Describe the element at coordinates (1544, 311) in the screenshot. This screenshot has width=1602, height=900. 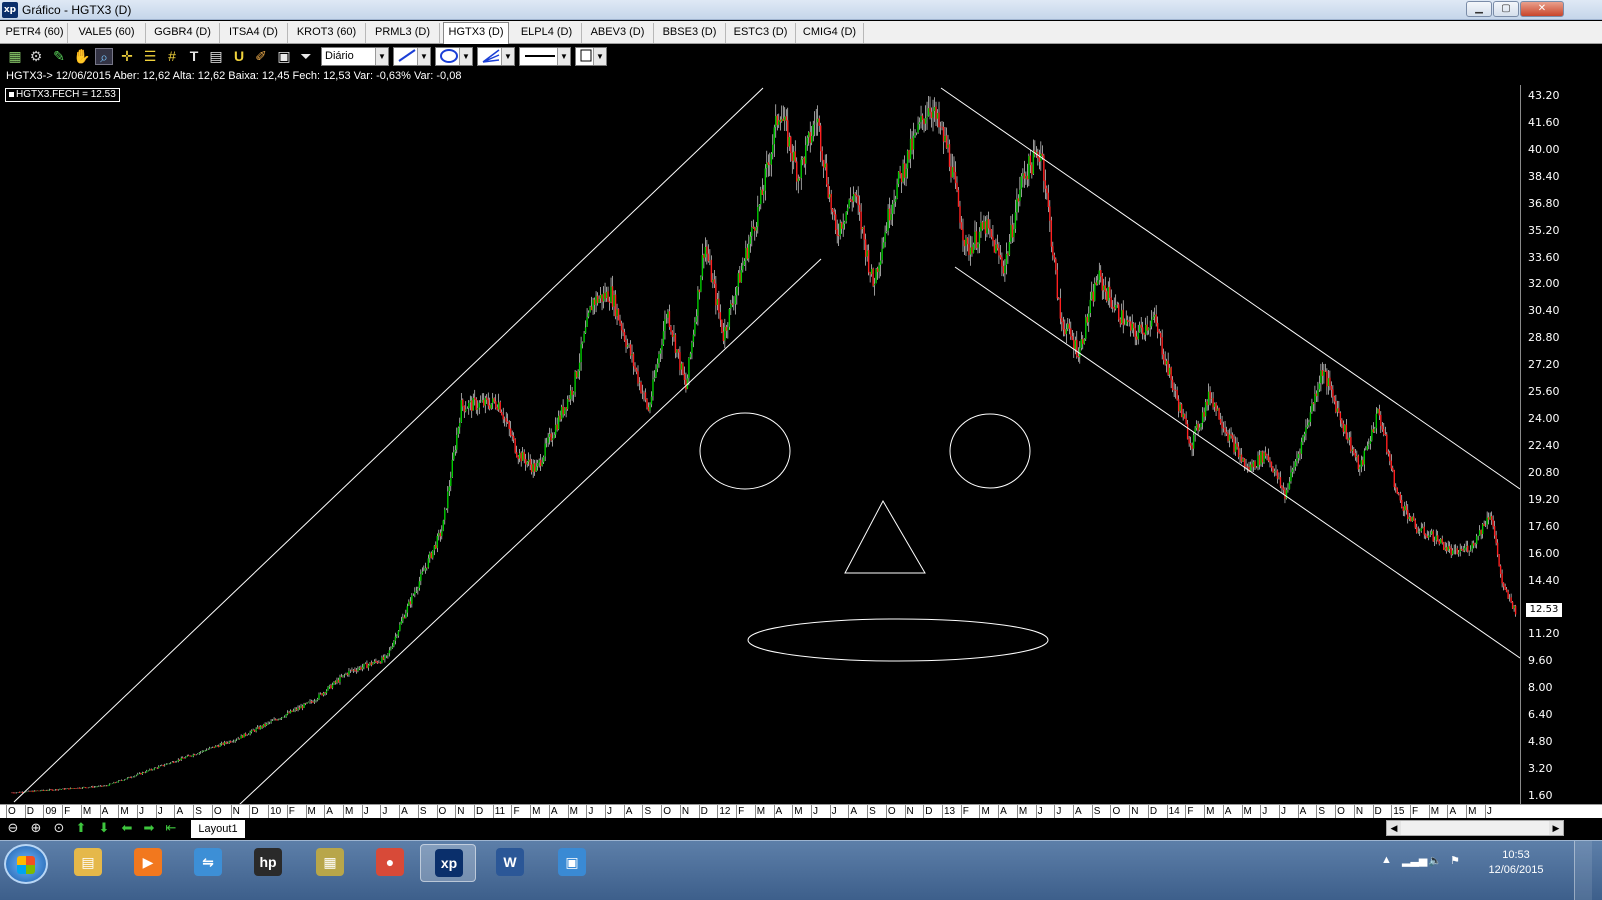
I see `price-tick-label: 30.40` at that location.